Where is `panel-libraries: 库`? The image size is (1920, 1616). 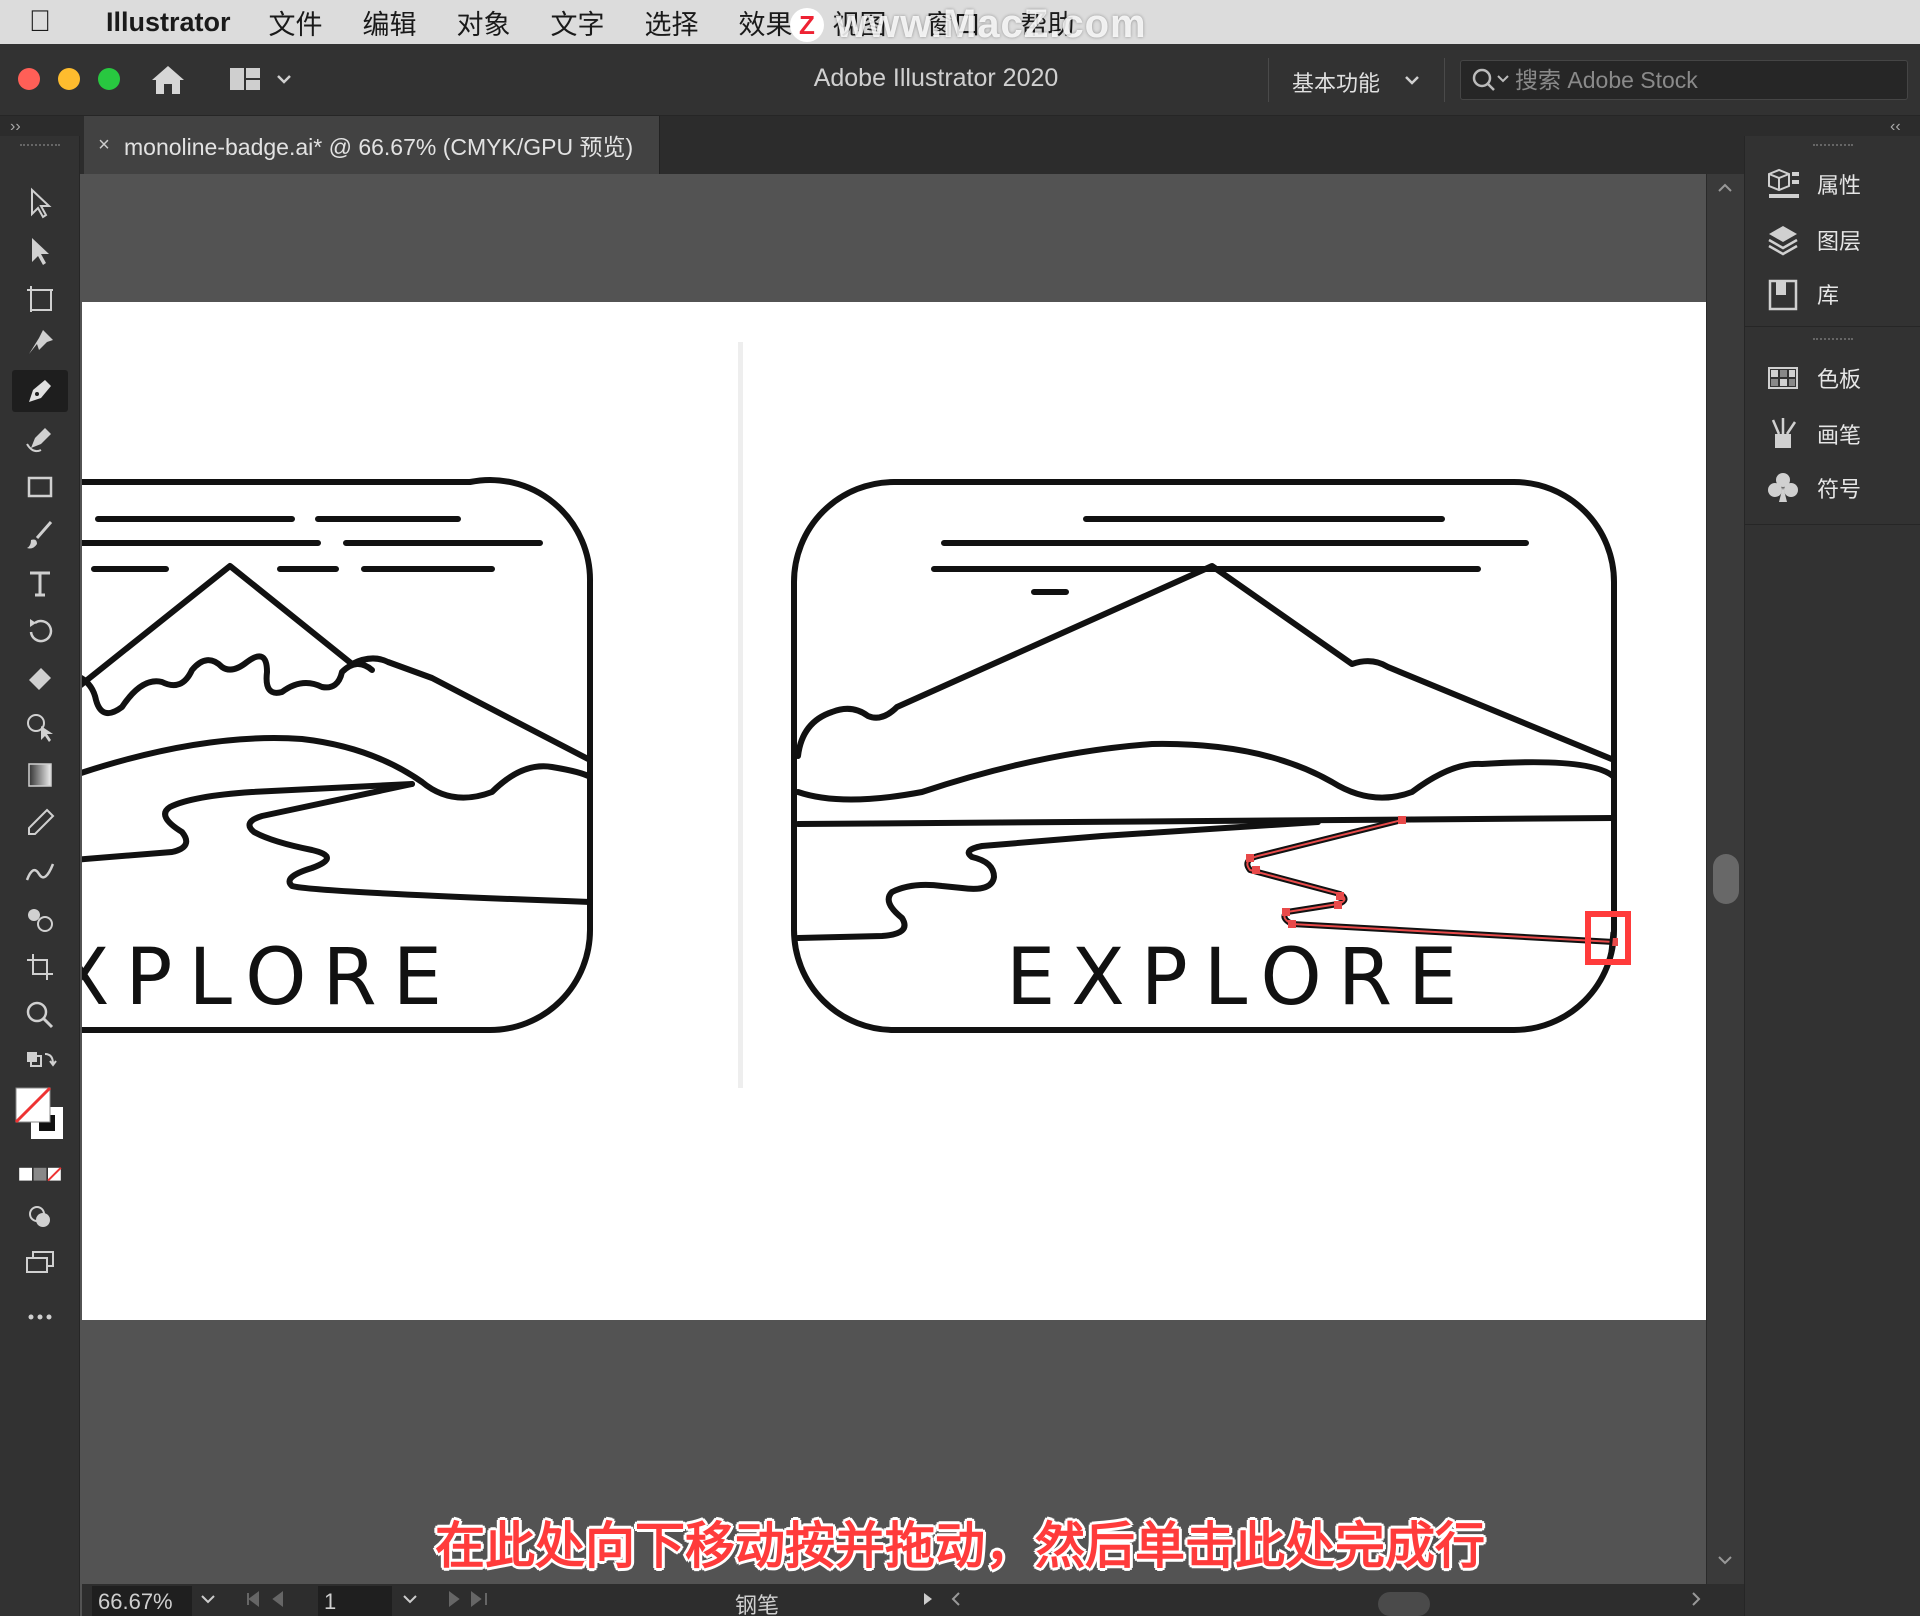 panel-libraries: 库 is located at coordinates (1840, 294).